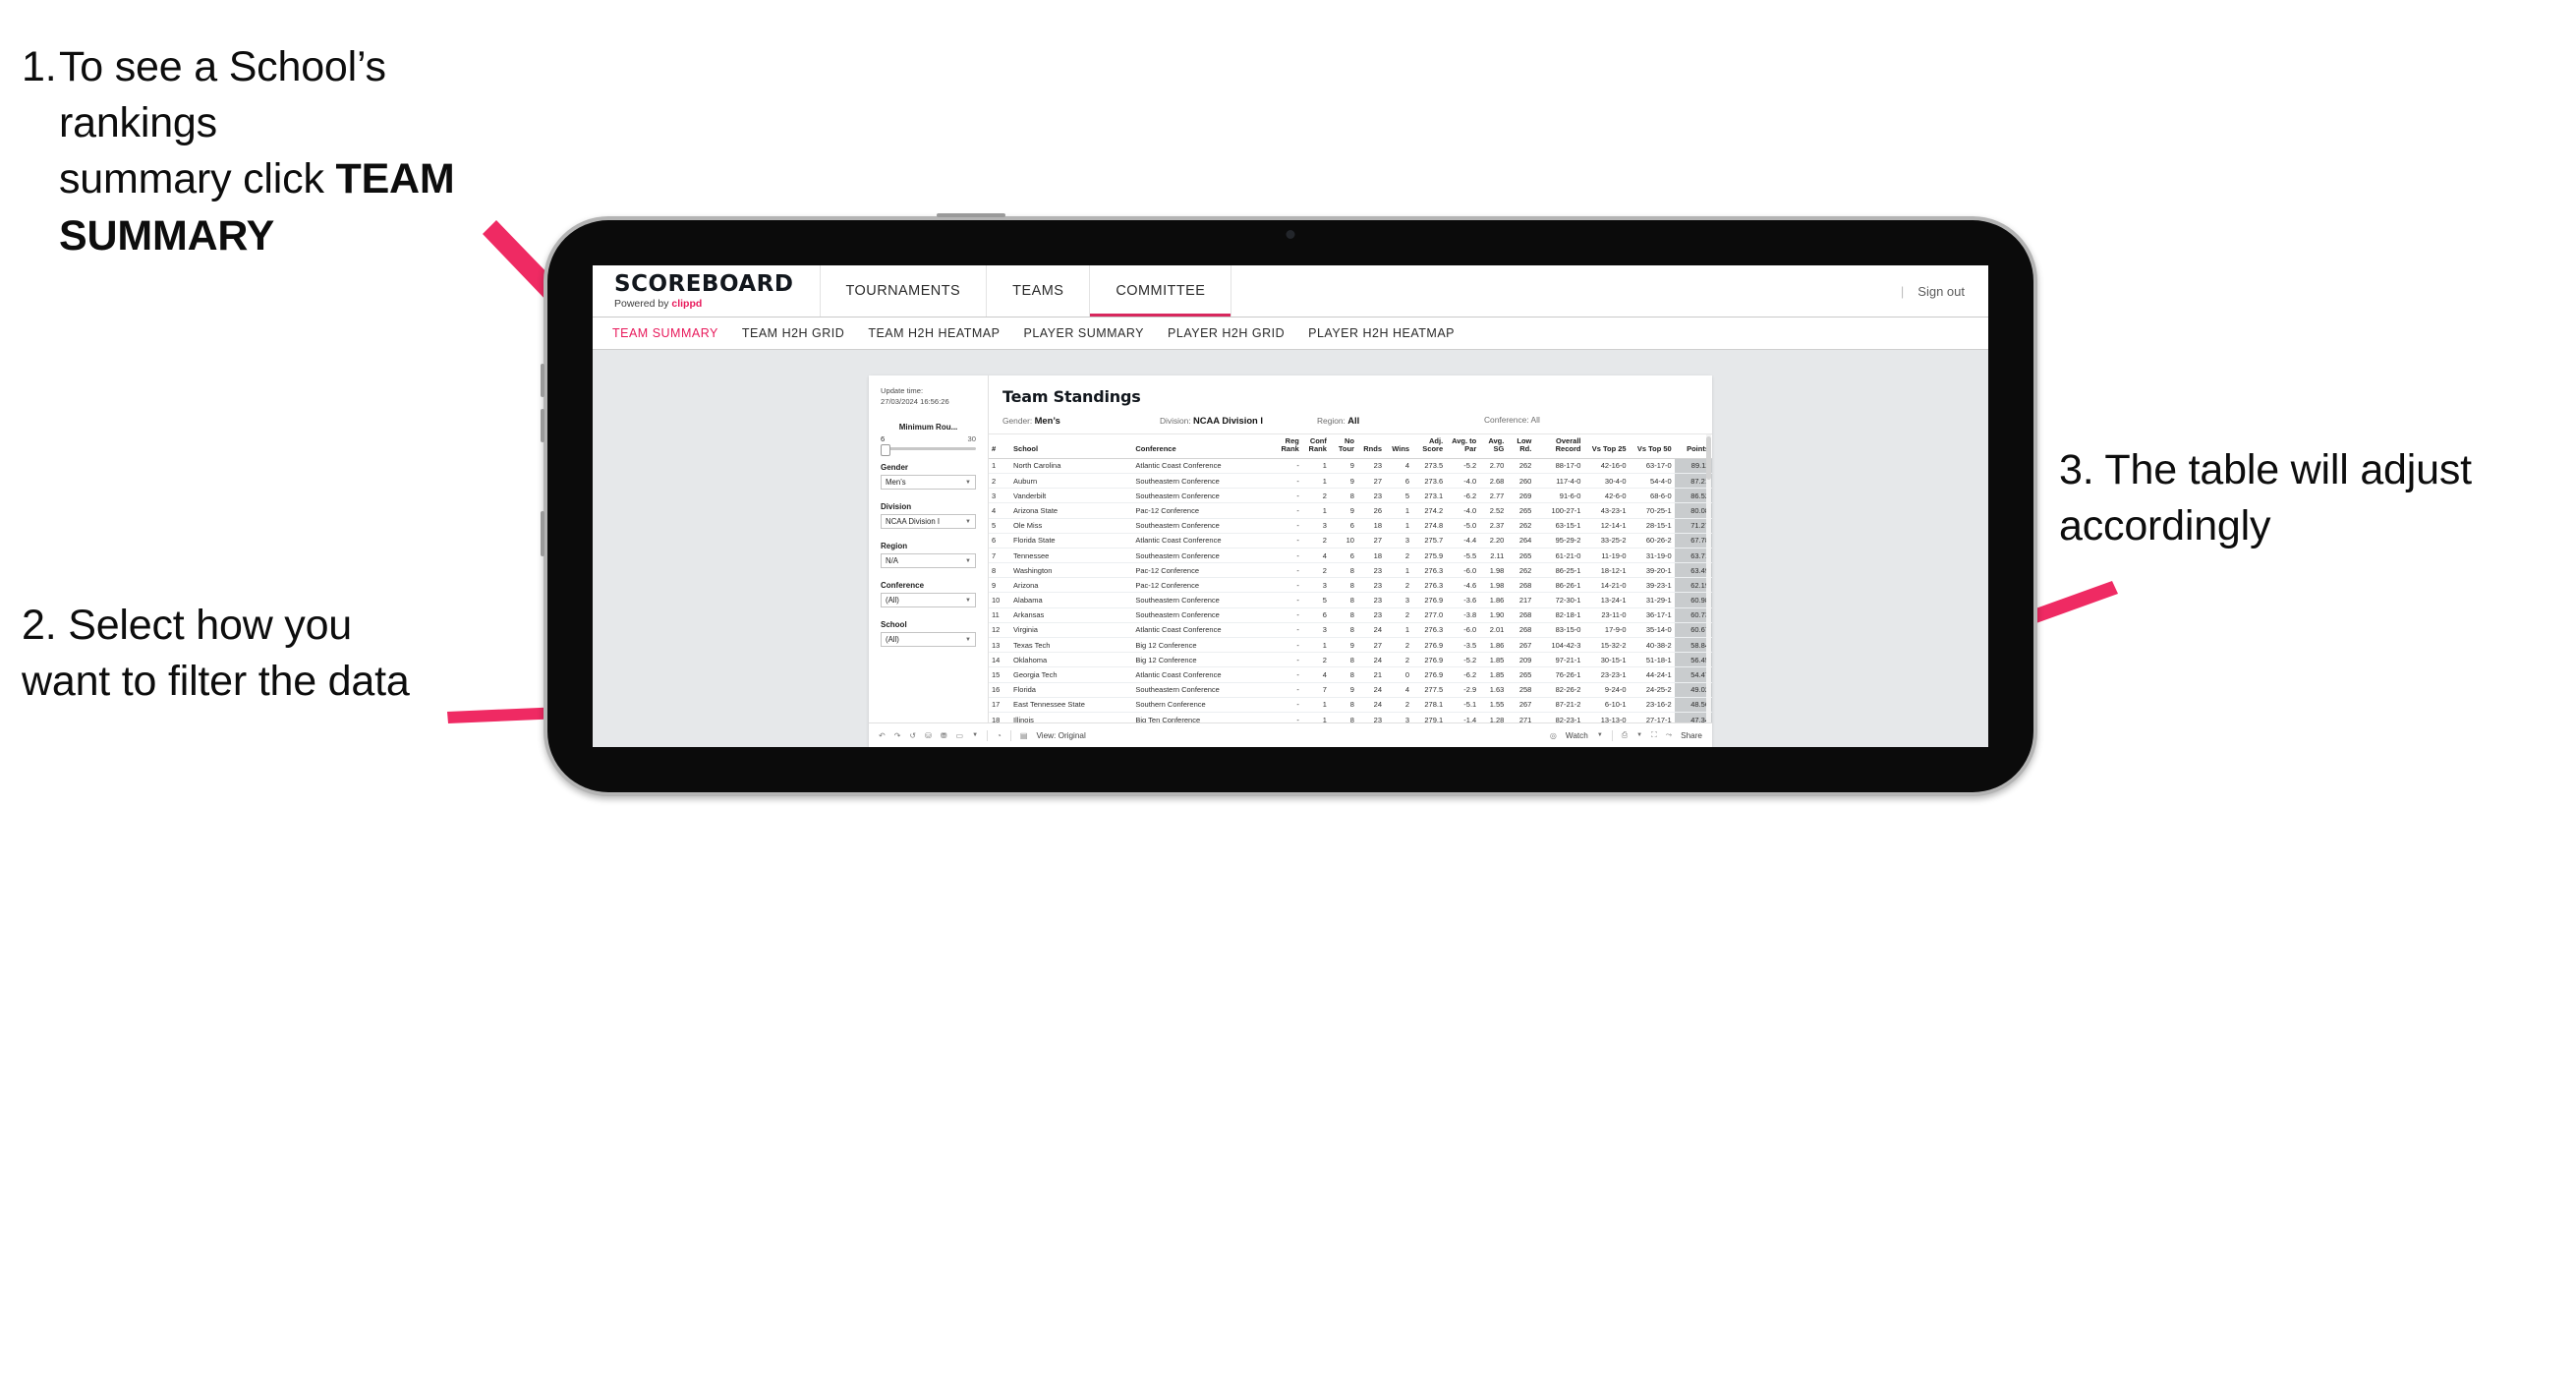 The width and height of the screenshot is (2576, 1386). Describe the element at coordinates (944, 735) in the screenshot. I see `refresh-data-icon: ⛃` at that location.